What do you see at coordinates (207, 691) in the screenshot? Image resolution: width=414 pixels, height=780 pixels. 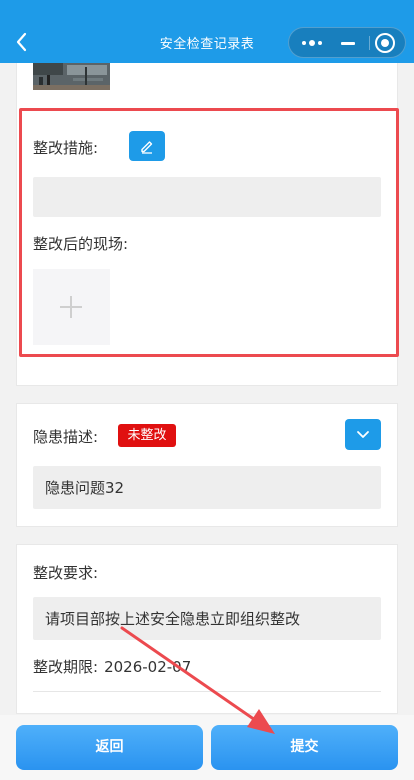 I see `divider` at bounding box center [207, 691].